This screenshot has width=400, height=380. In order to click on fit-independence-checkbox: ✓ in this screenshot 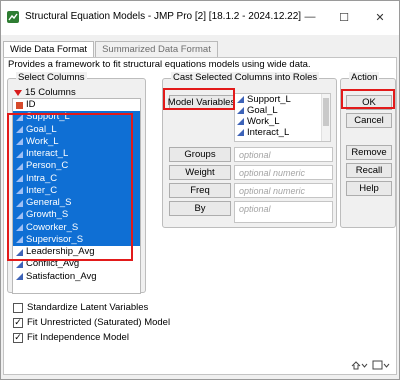, I will do `click(18, 337)`.